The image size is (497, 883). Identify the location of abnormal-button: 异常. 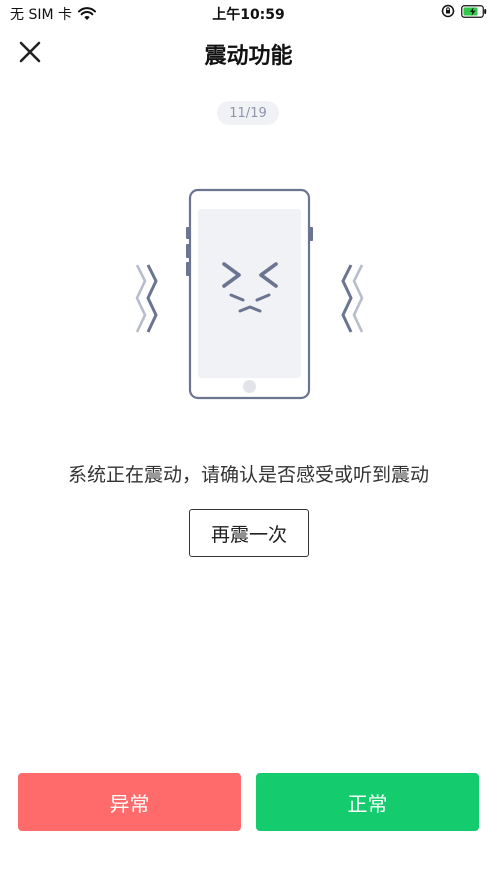
(129, 802).